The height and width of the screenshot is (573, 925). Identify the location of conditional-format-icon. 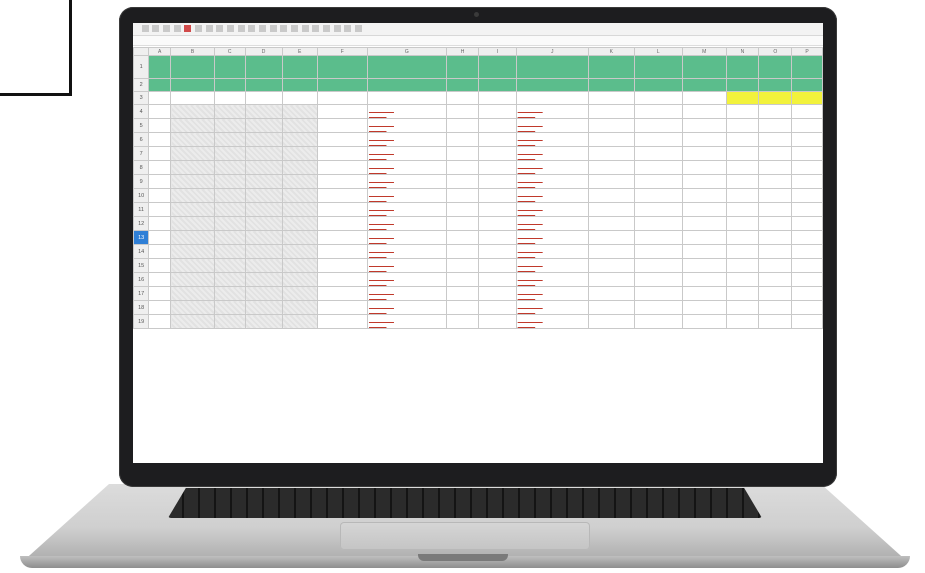
(295, 28).